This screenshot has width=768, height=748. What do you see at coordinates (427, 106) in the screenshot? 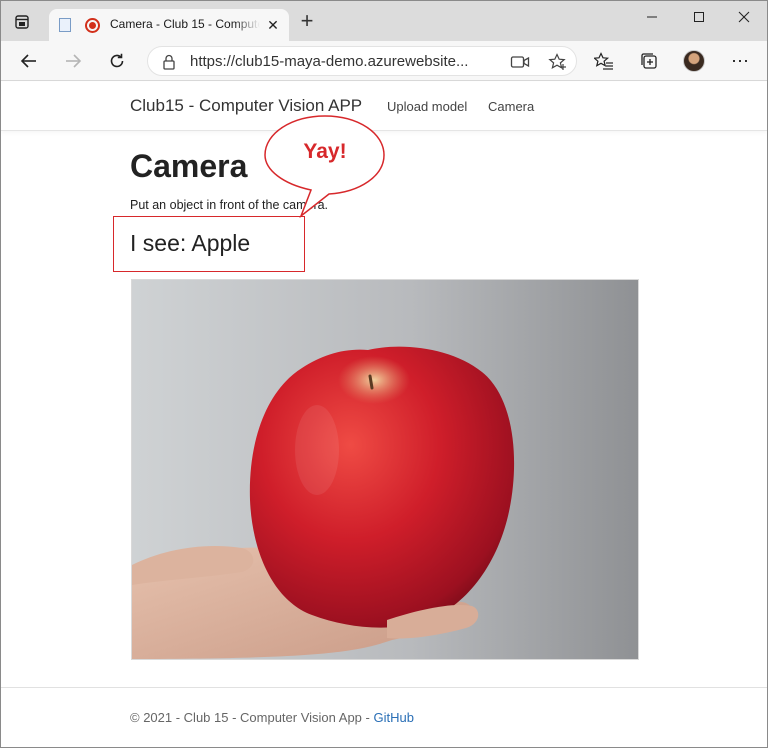
I see `nav-upload-model: Upload model` at bounding box center [427, 106].